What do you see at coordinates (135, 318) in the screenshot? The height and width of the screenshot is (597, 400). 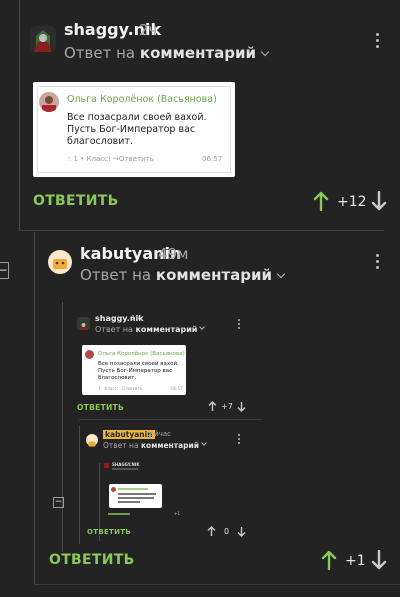 I see `timestamp: 1ч` at bounding box center [135, 318].